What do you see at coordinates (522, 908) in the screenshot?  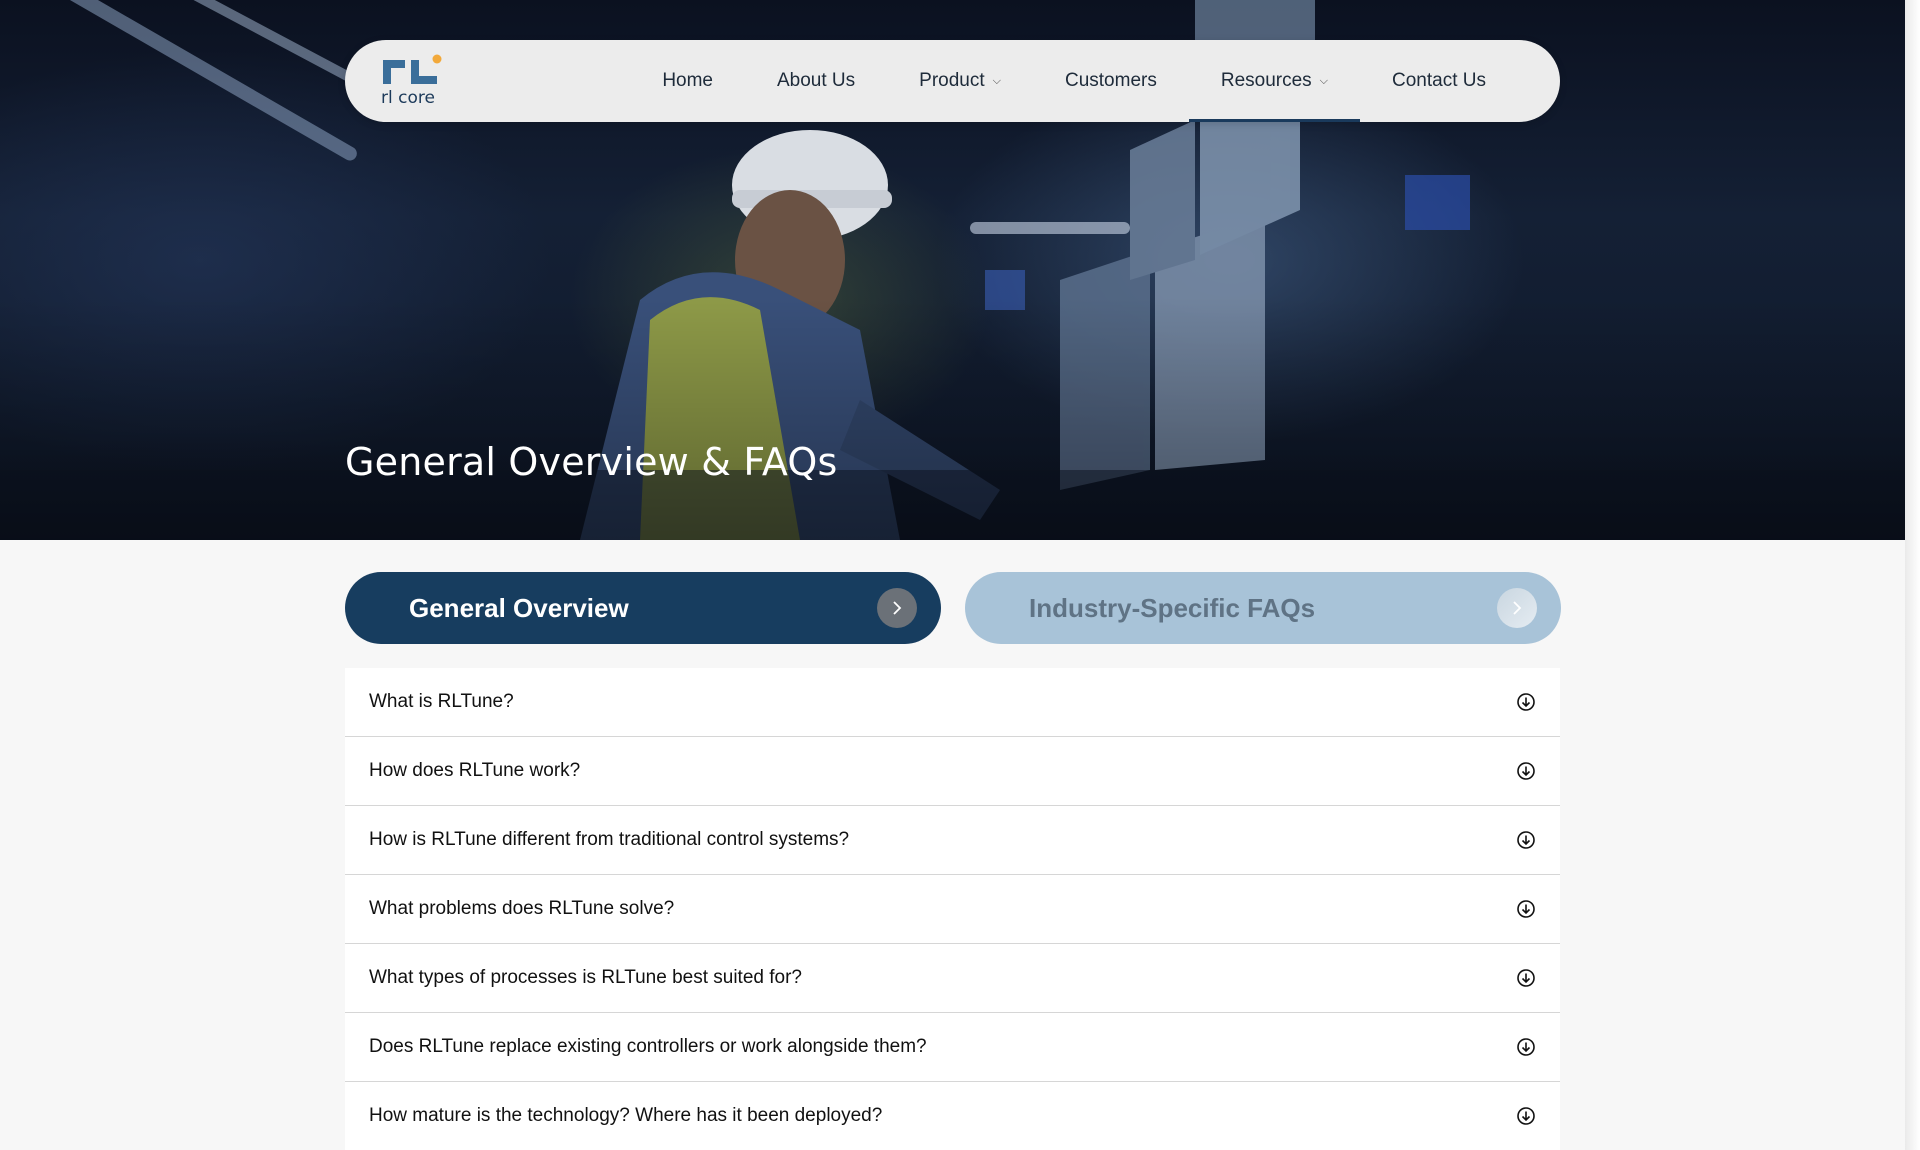 I see `faq-question: What problems does RLTune solve?` at bounding box center [522, 908].